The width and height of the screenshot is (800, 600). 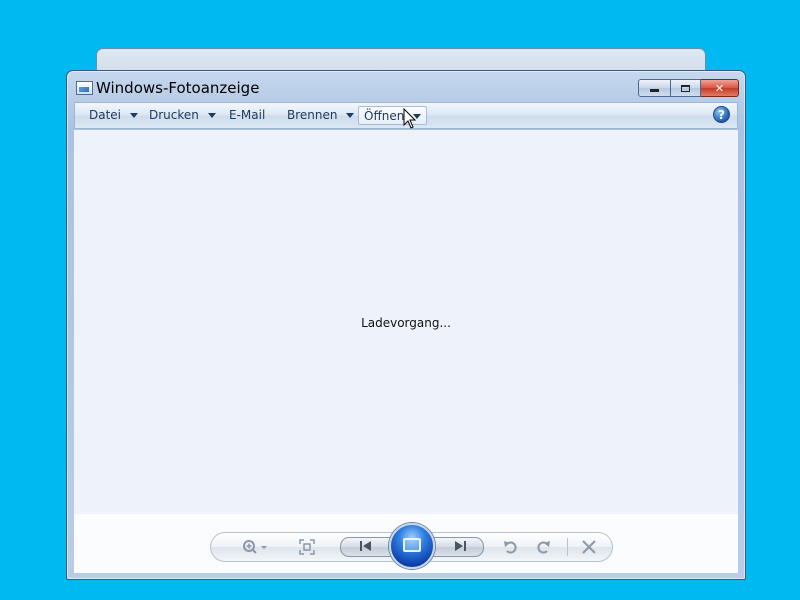 I want to click on menu-brennen: Brennen, so click(x=320, y=115).